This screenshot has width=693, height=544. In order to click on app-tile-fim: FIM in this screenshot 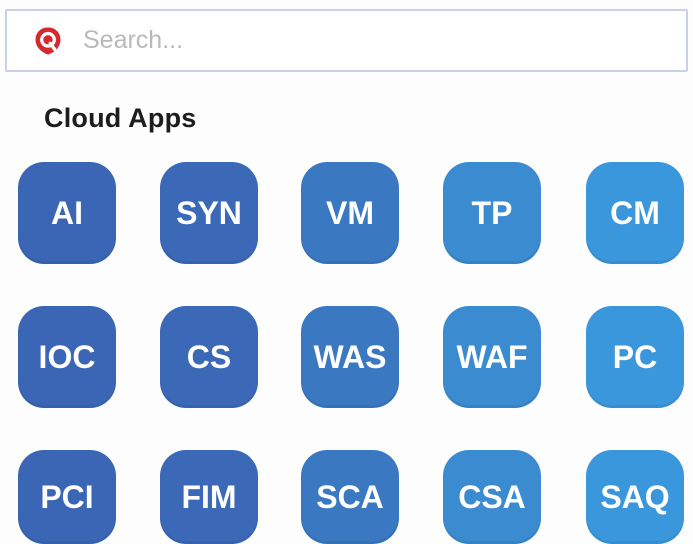, I will do `click(209, 497)`.